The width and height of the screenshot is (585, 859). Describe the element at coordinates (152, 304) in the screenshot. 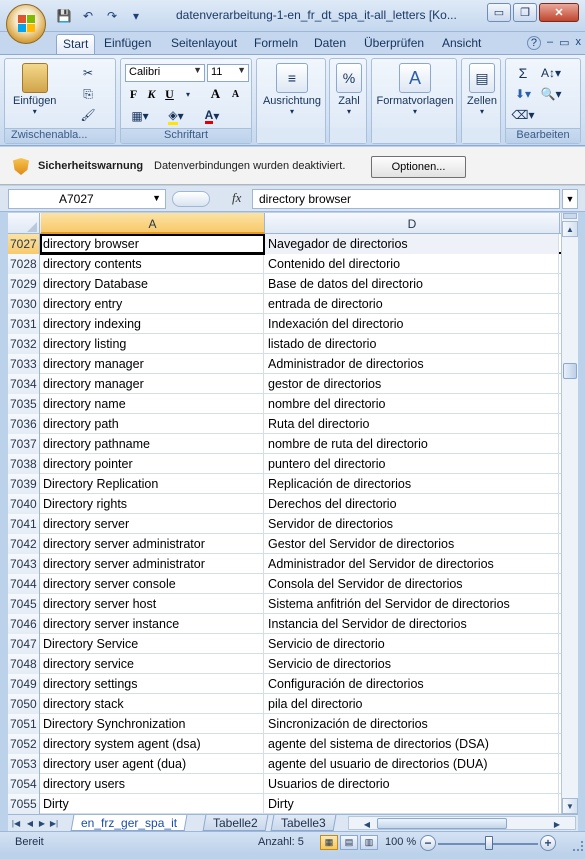

I see `cell-a: directory entry` at that location.